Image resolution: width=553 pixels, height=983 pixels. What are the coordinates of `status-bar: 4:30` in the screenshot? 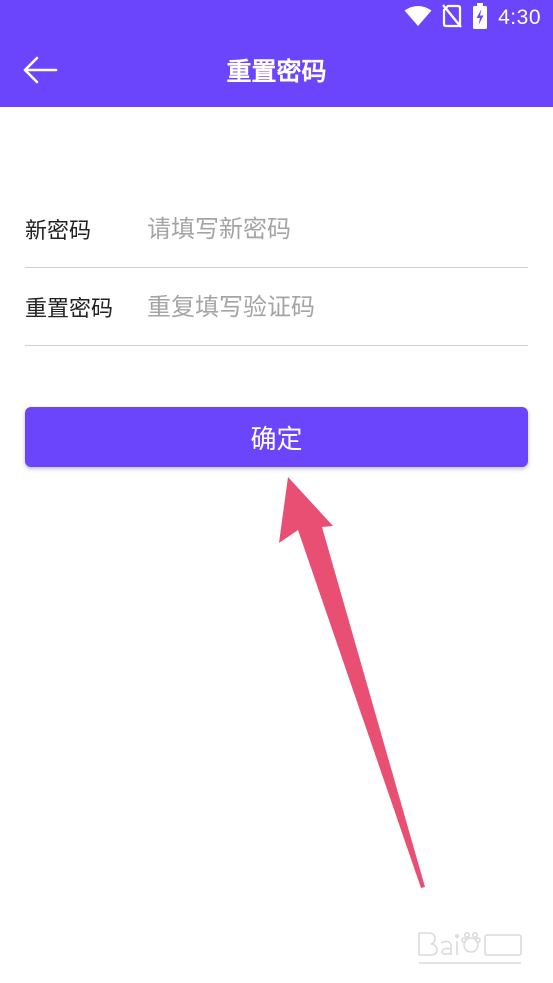 It's located at (276, 18).